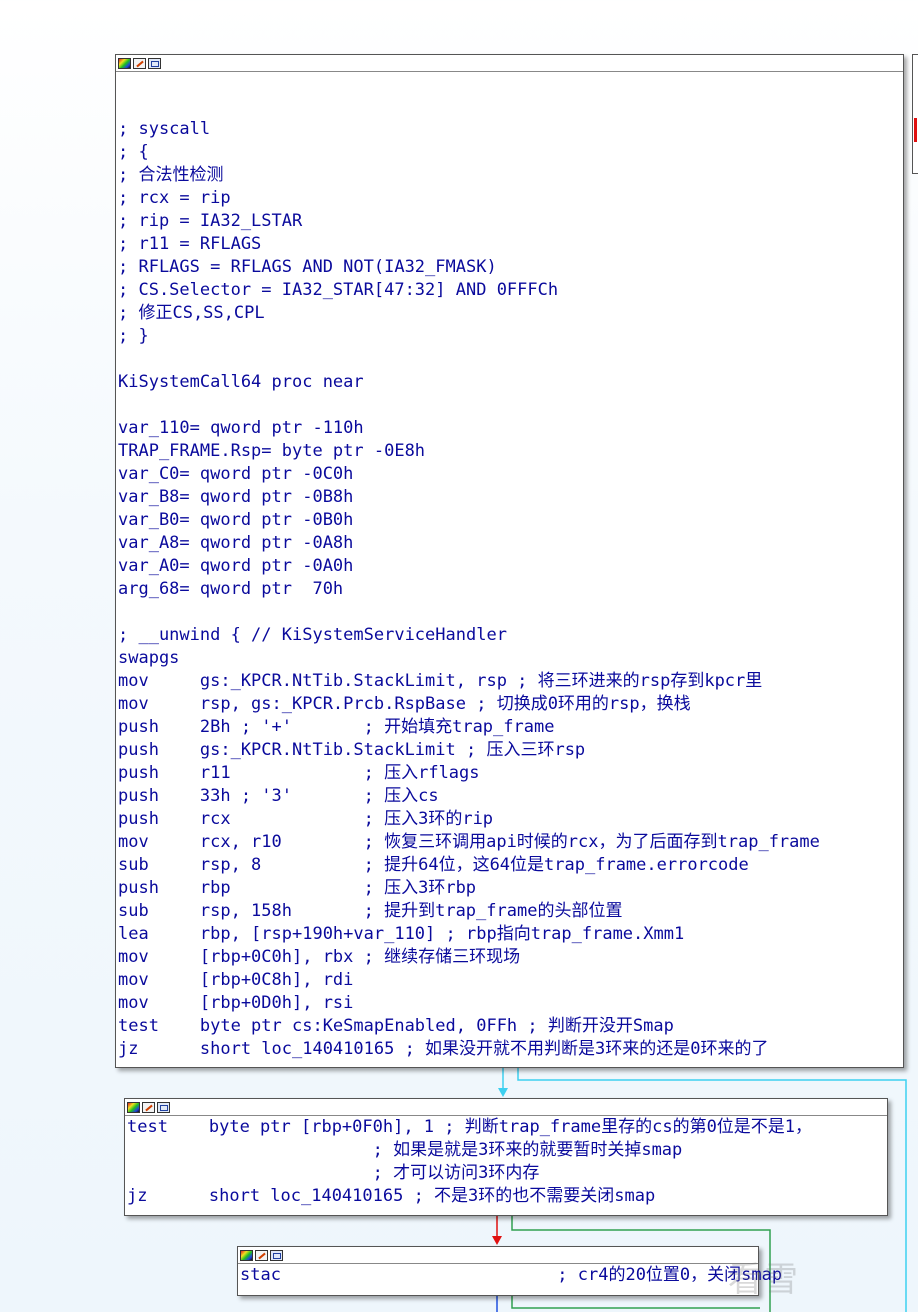 This screenshot has height=1312, width=918. I want to click on code-line: ; {, so click(510, 152).